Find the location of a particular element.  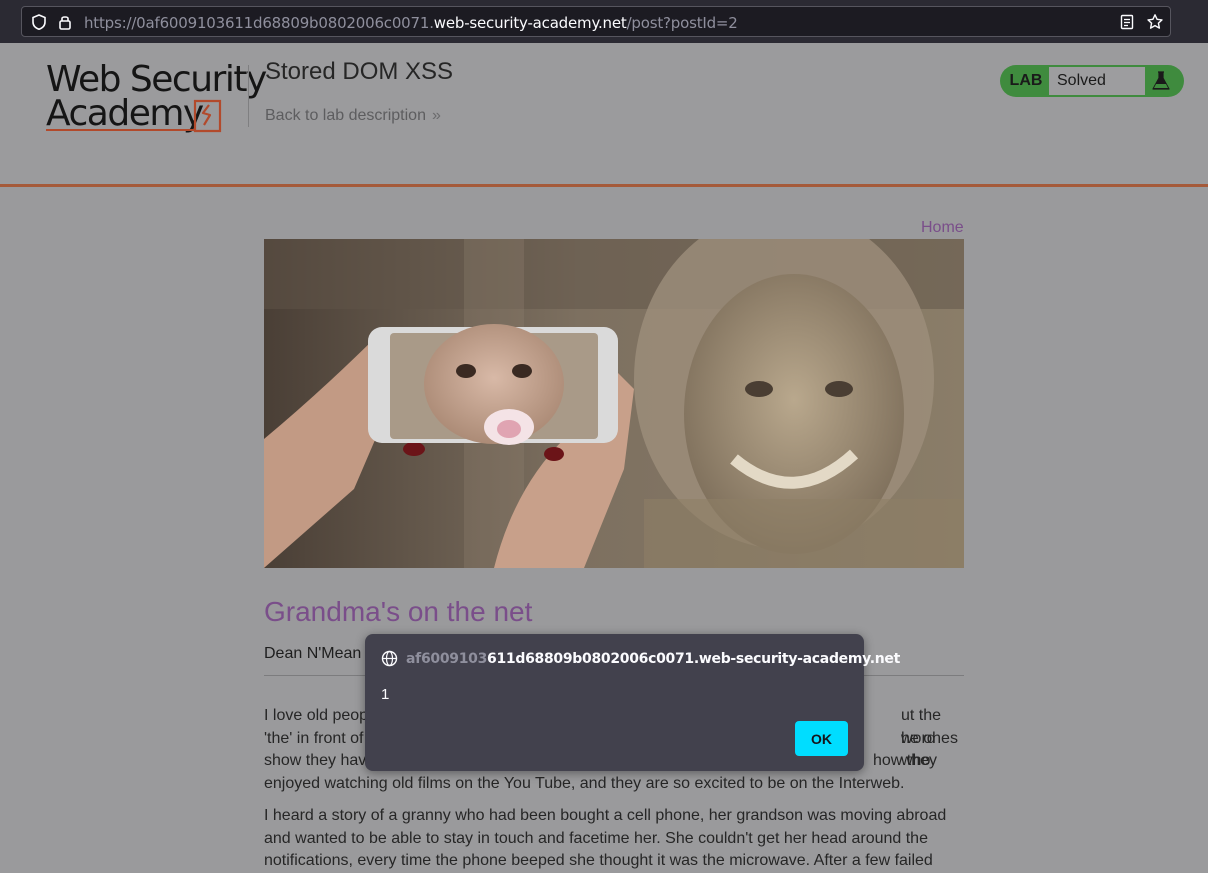

shield-icon is located at coordinates (39, 22).